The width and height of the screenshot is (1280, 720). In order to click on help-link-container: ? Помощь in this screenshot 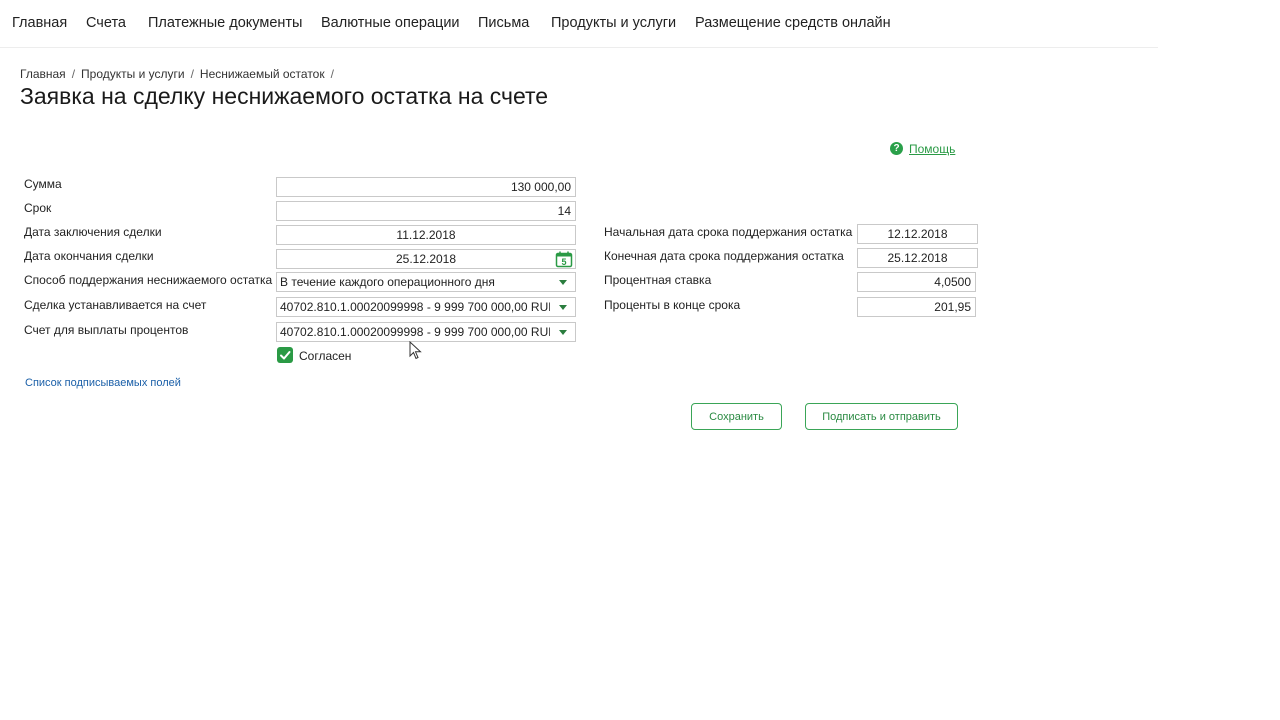, I will do `click(922, 148)`.